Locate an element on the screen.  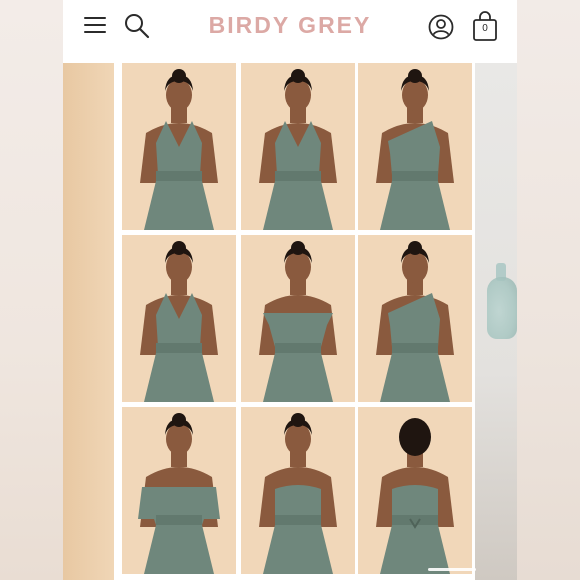
shopping-bag-icon: 0 is located at coordinates (485, 26).